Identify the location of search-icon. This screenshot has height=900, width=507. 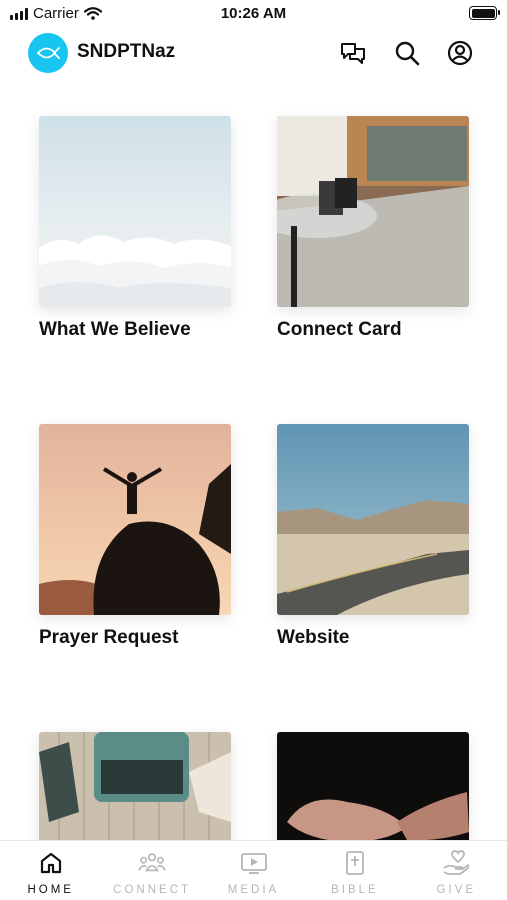
(407, 53).